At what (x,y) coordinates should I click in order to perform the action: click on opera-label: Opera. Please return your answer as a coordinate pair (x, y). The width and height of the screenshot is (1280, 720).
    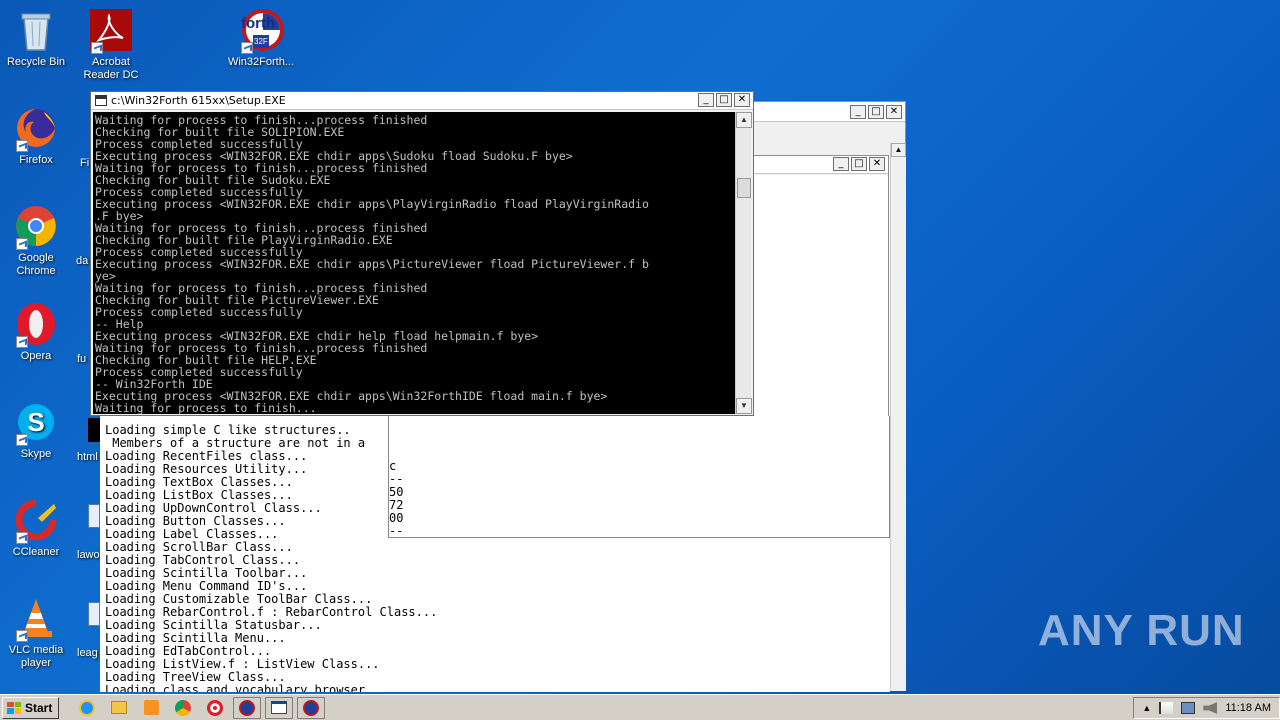
    Looking at the image, I should click on (36, 356).